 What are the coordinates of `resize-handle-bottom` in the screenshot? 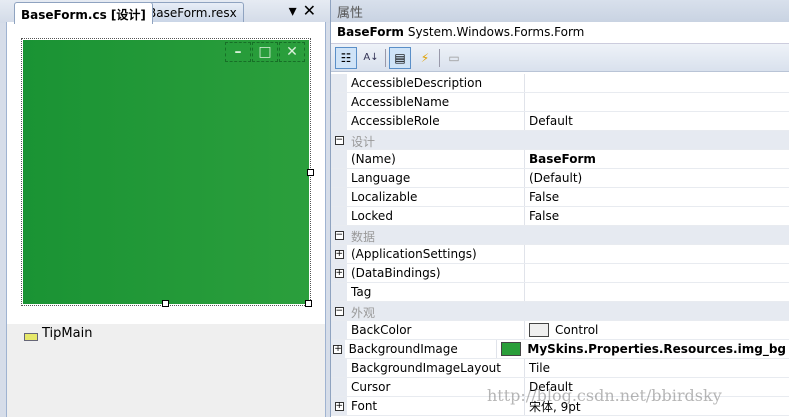 It's located at (165, 303).